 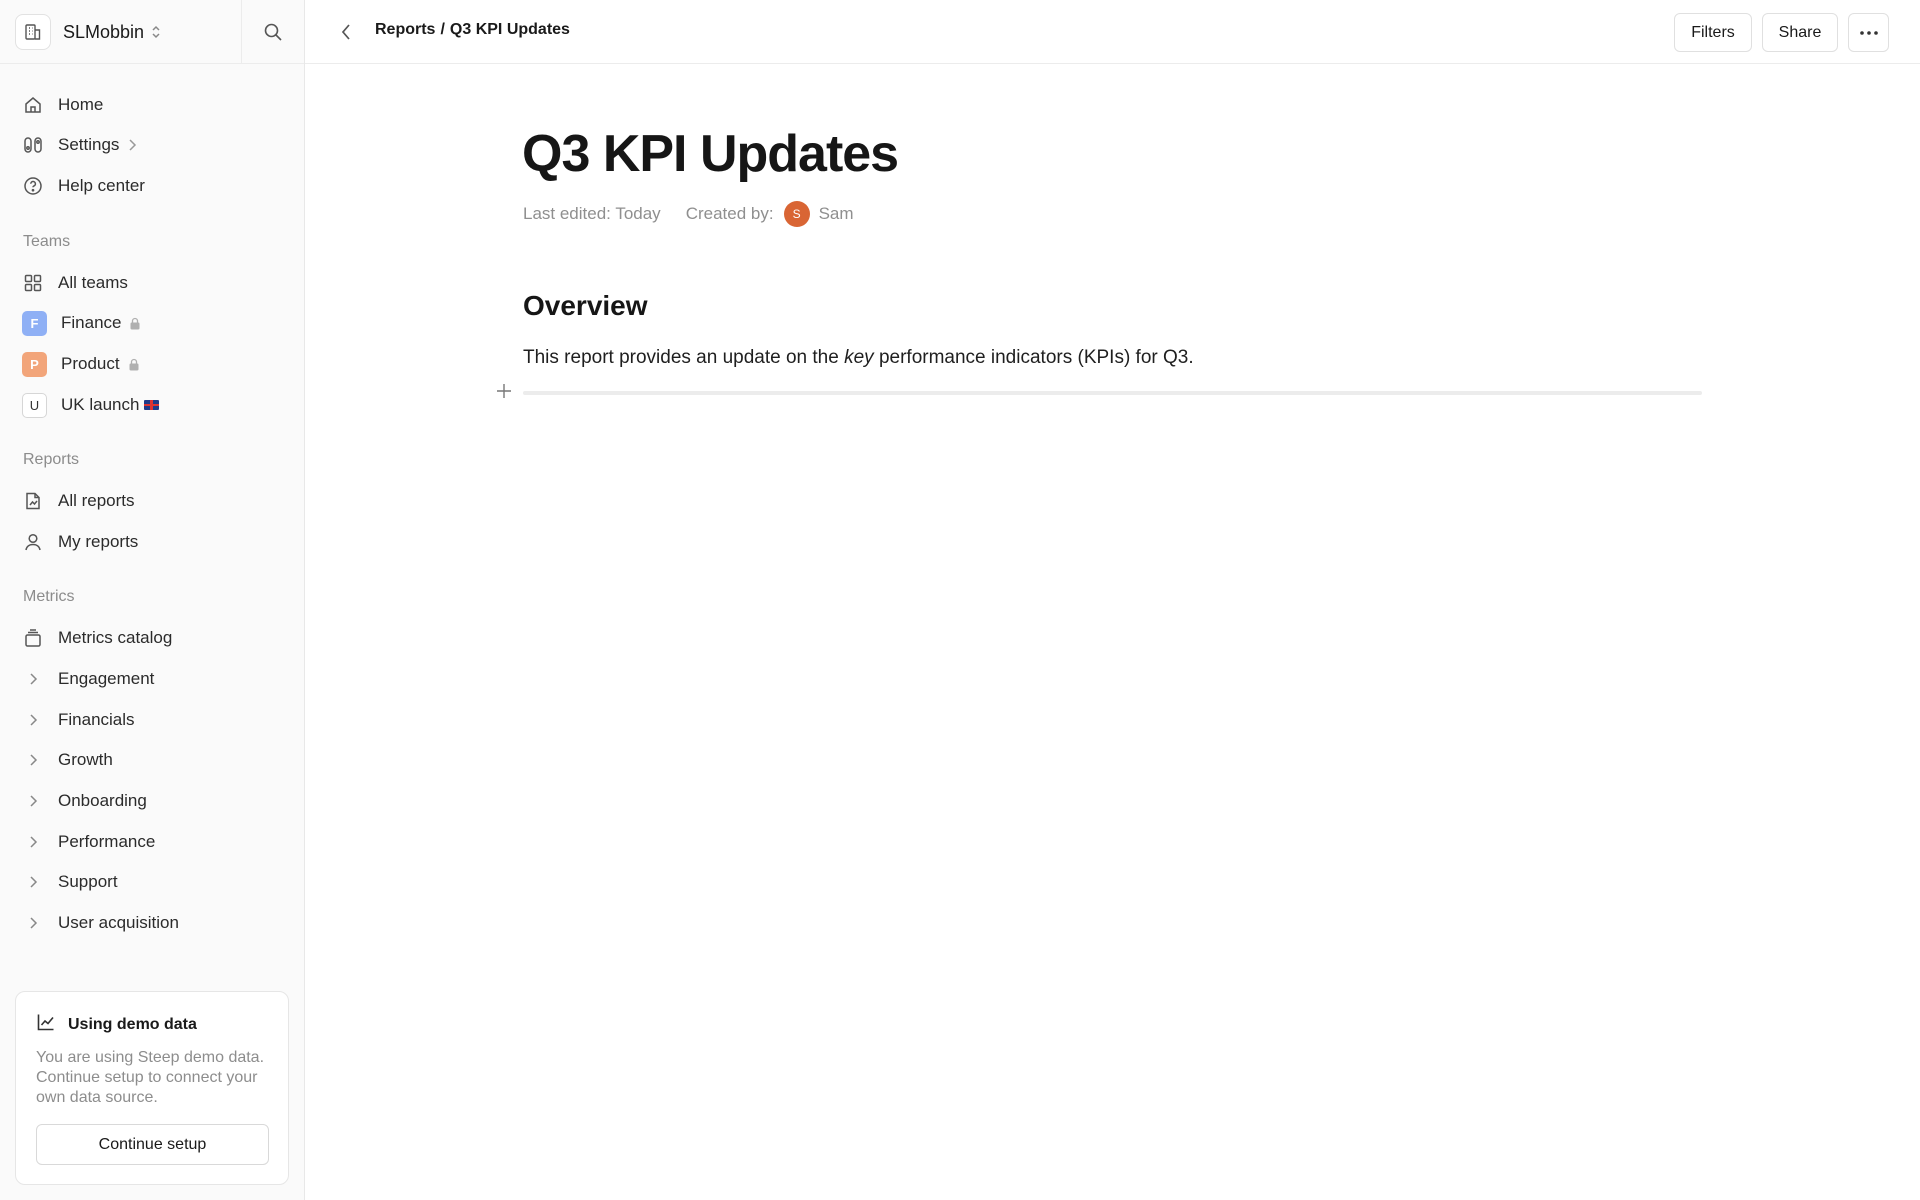 I want to click on sidebar-item-label: Performance, so click(x=107, y=841).